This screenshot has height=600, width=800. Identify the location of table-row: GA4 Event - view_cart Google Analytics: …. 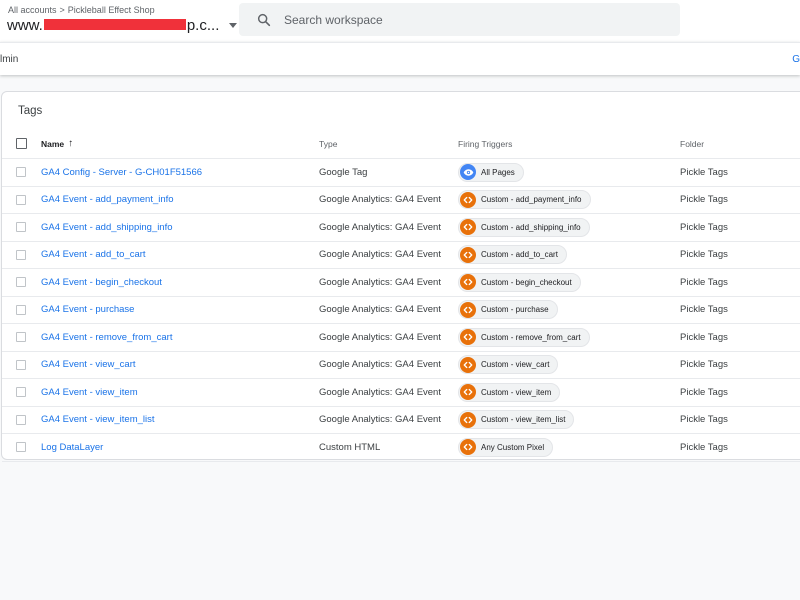
(401, 365).